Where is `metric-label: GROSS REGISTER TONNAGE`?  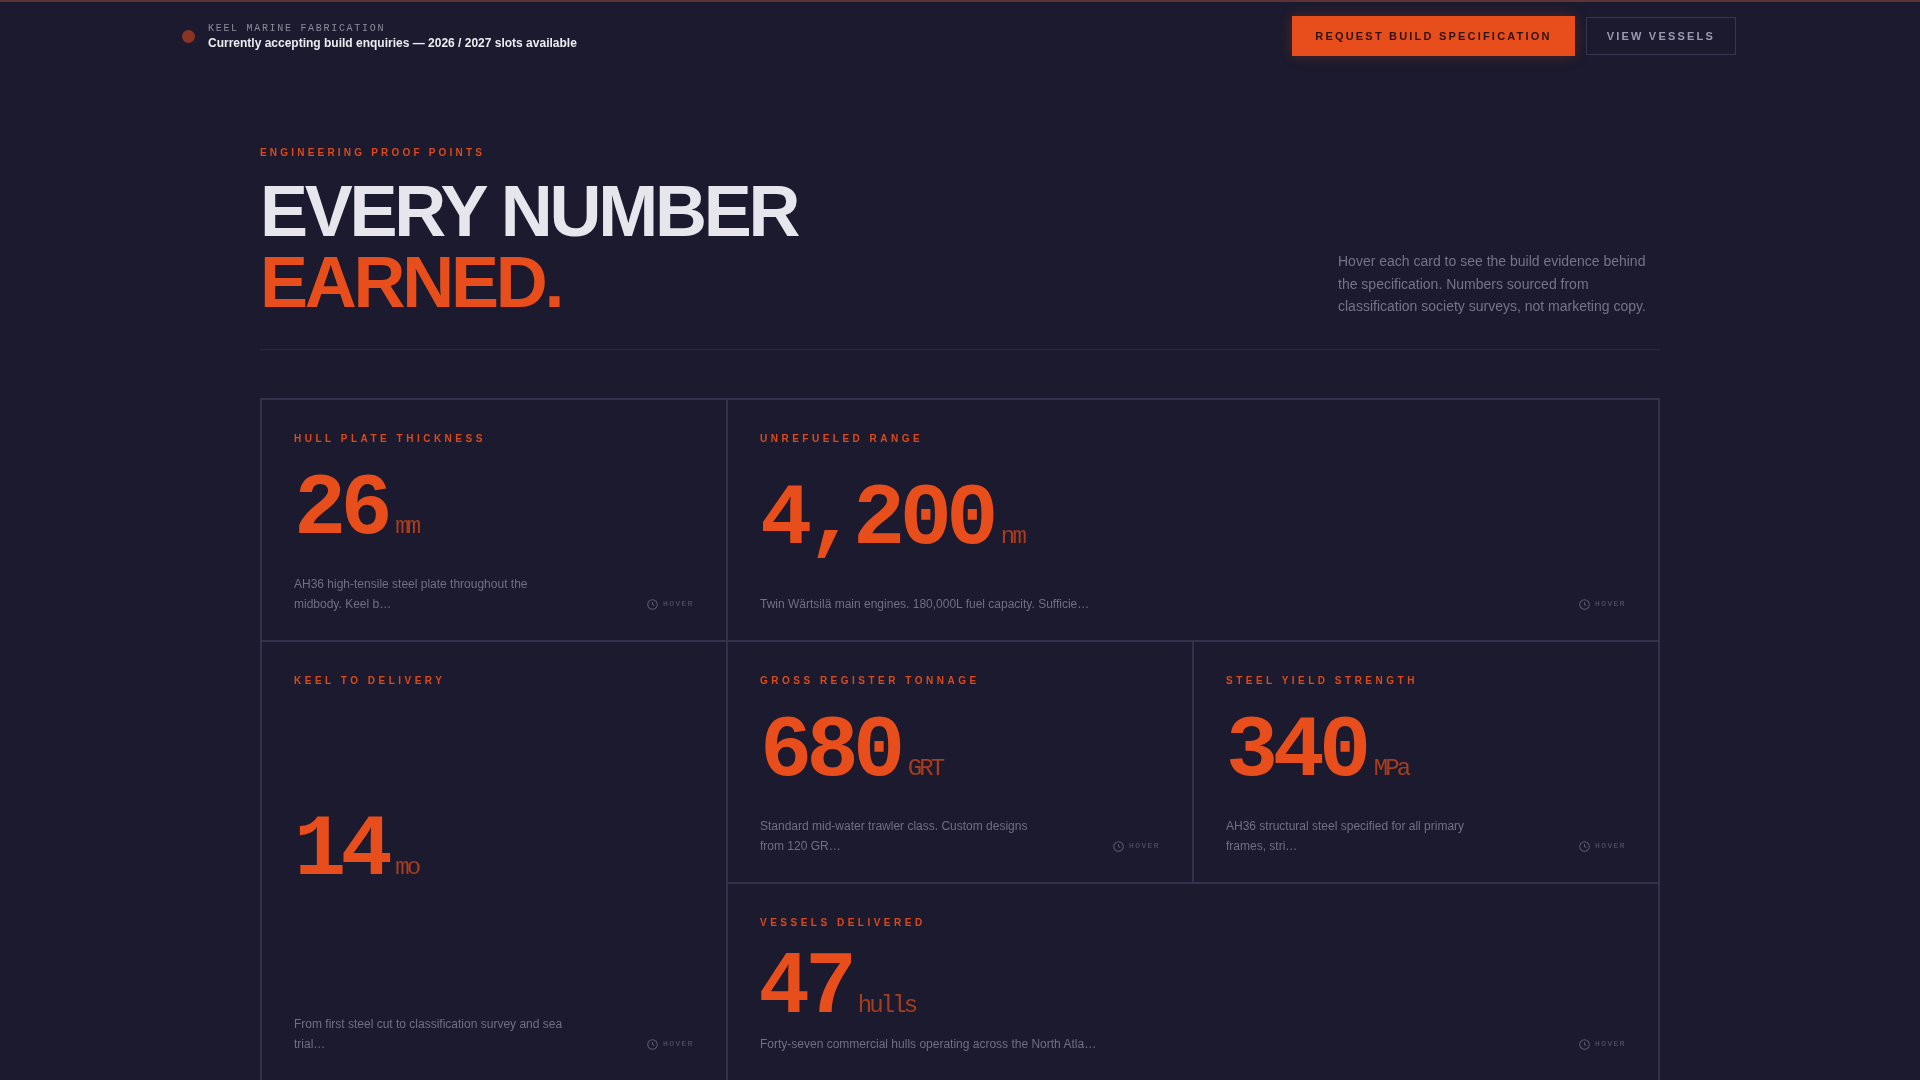 metric-label: GROSS REGISTER TONNAGE is located at coordinates (870, 681).